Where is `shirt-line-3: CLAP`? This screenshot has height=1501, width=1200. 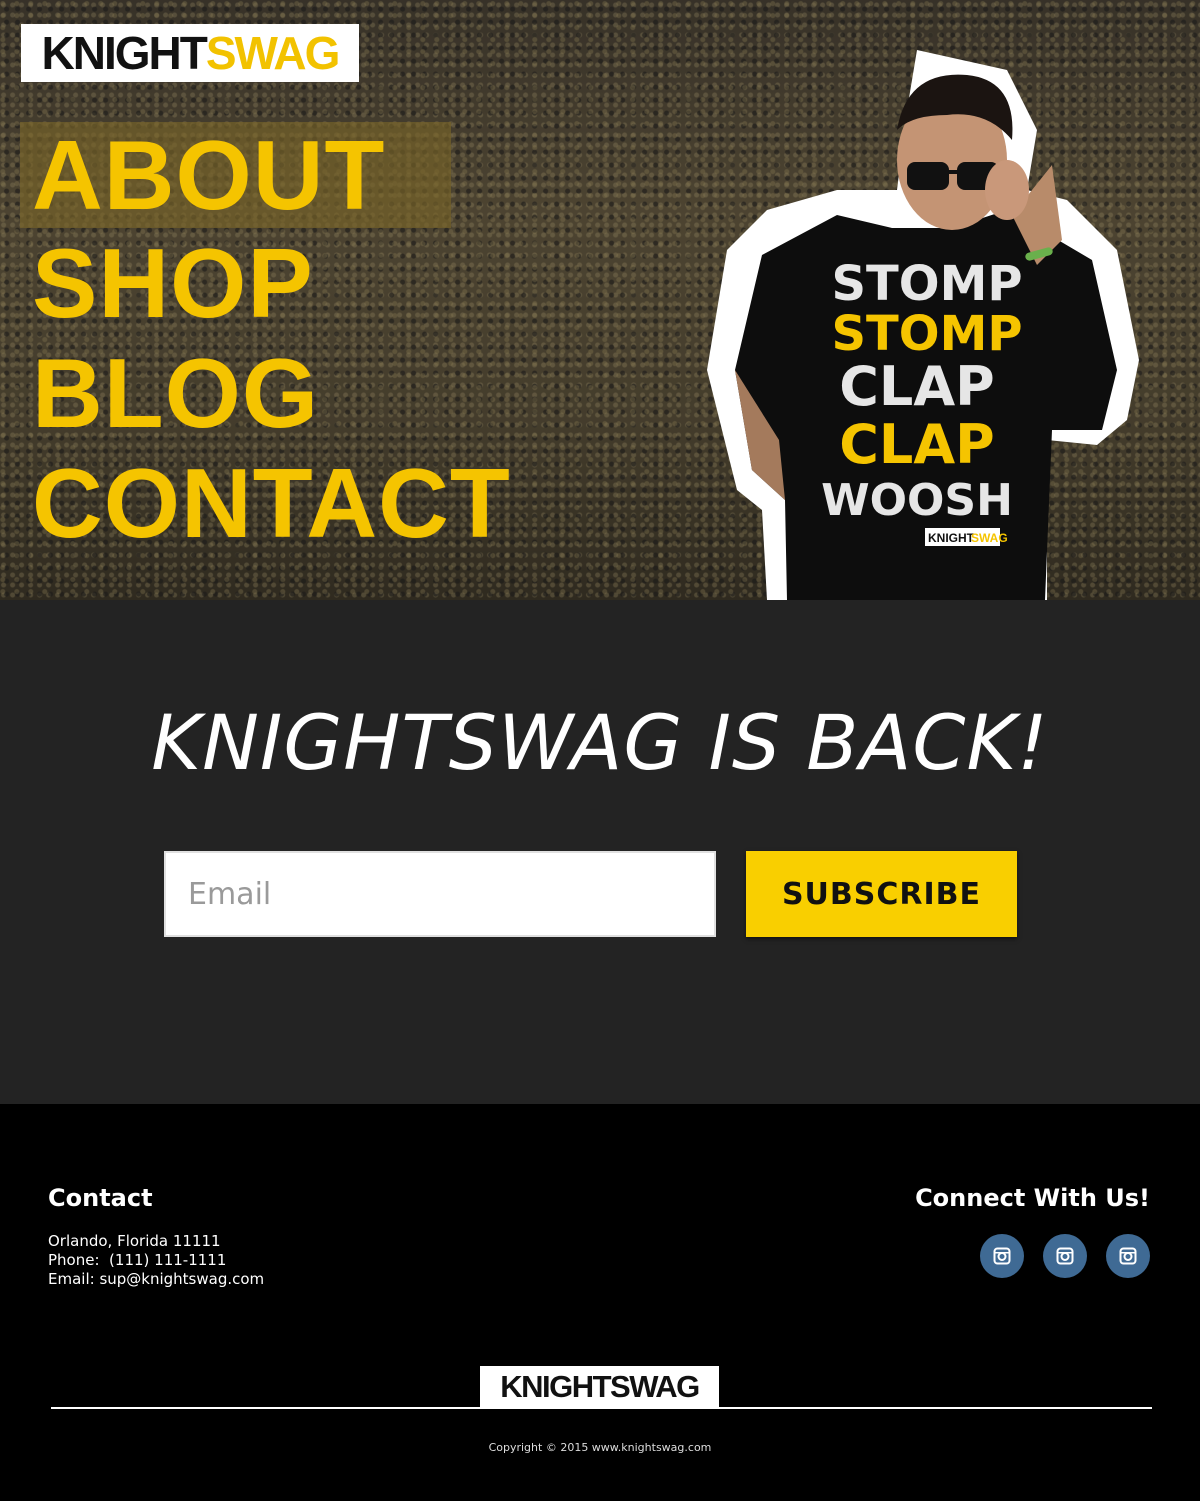
shirt-line-3: CLAP is located at coordinates (916, 386).